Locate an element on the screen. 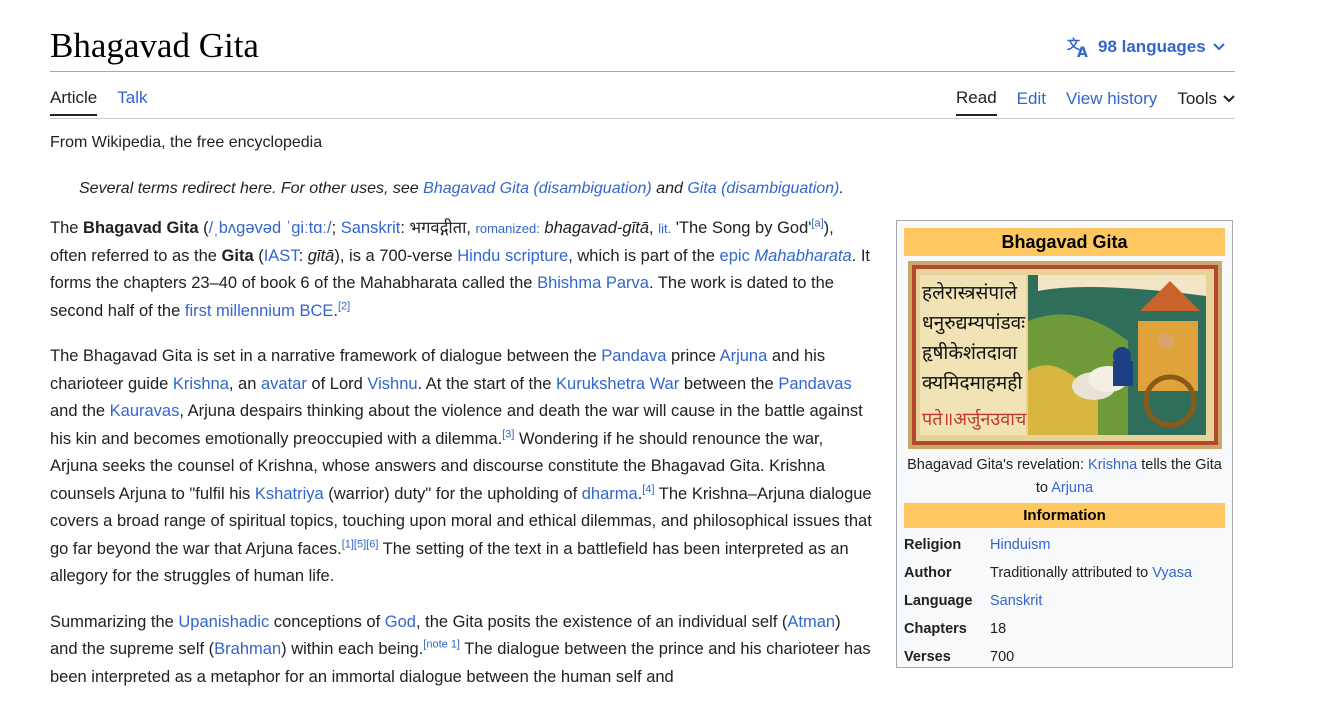 The image size is (1322, 709). caption-krishna-link: Krishna is located at coordinates (1112, 465).